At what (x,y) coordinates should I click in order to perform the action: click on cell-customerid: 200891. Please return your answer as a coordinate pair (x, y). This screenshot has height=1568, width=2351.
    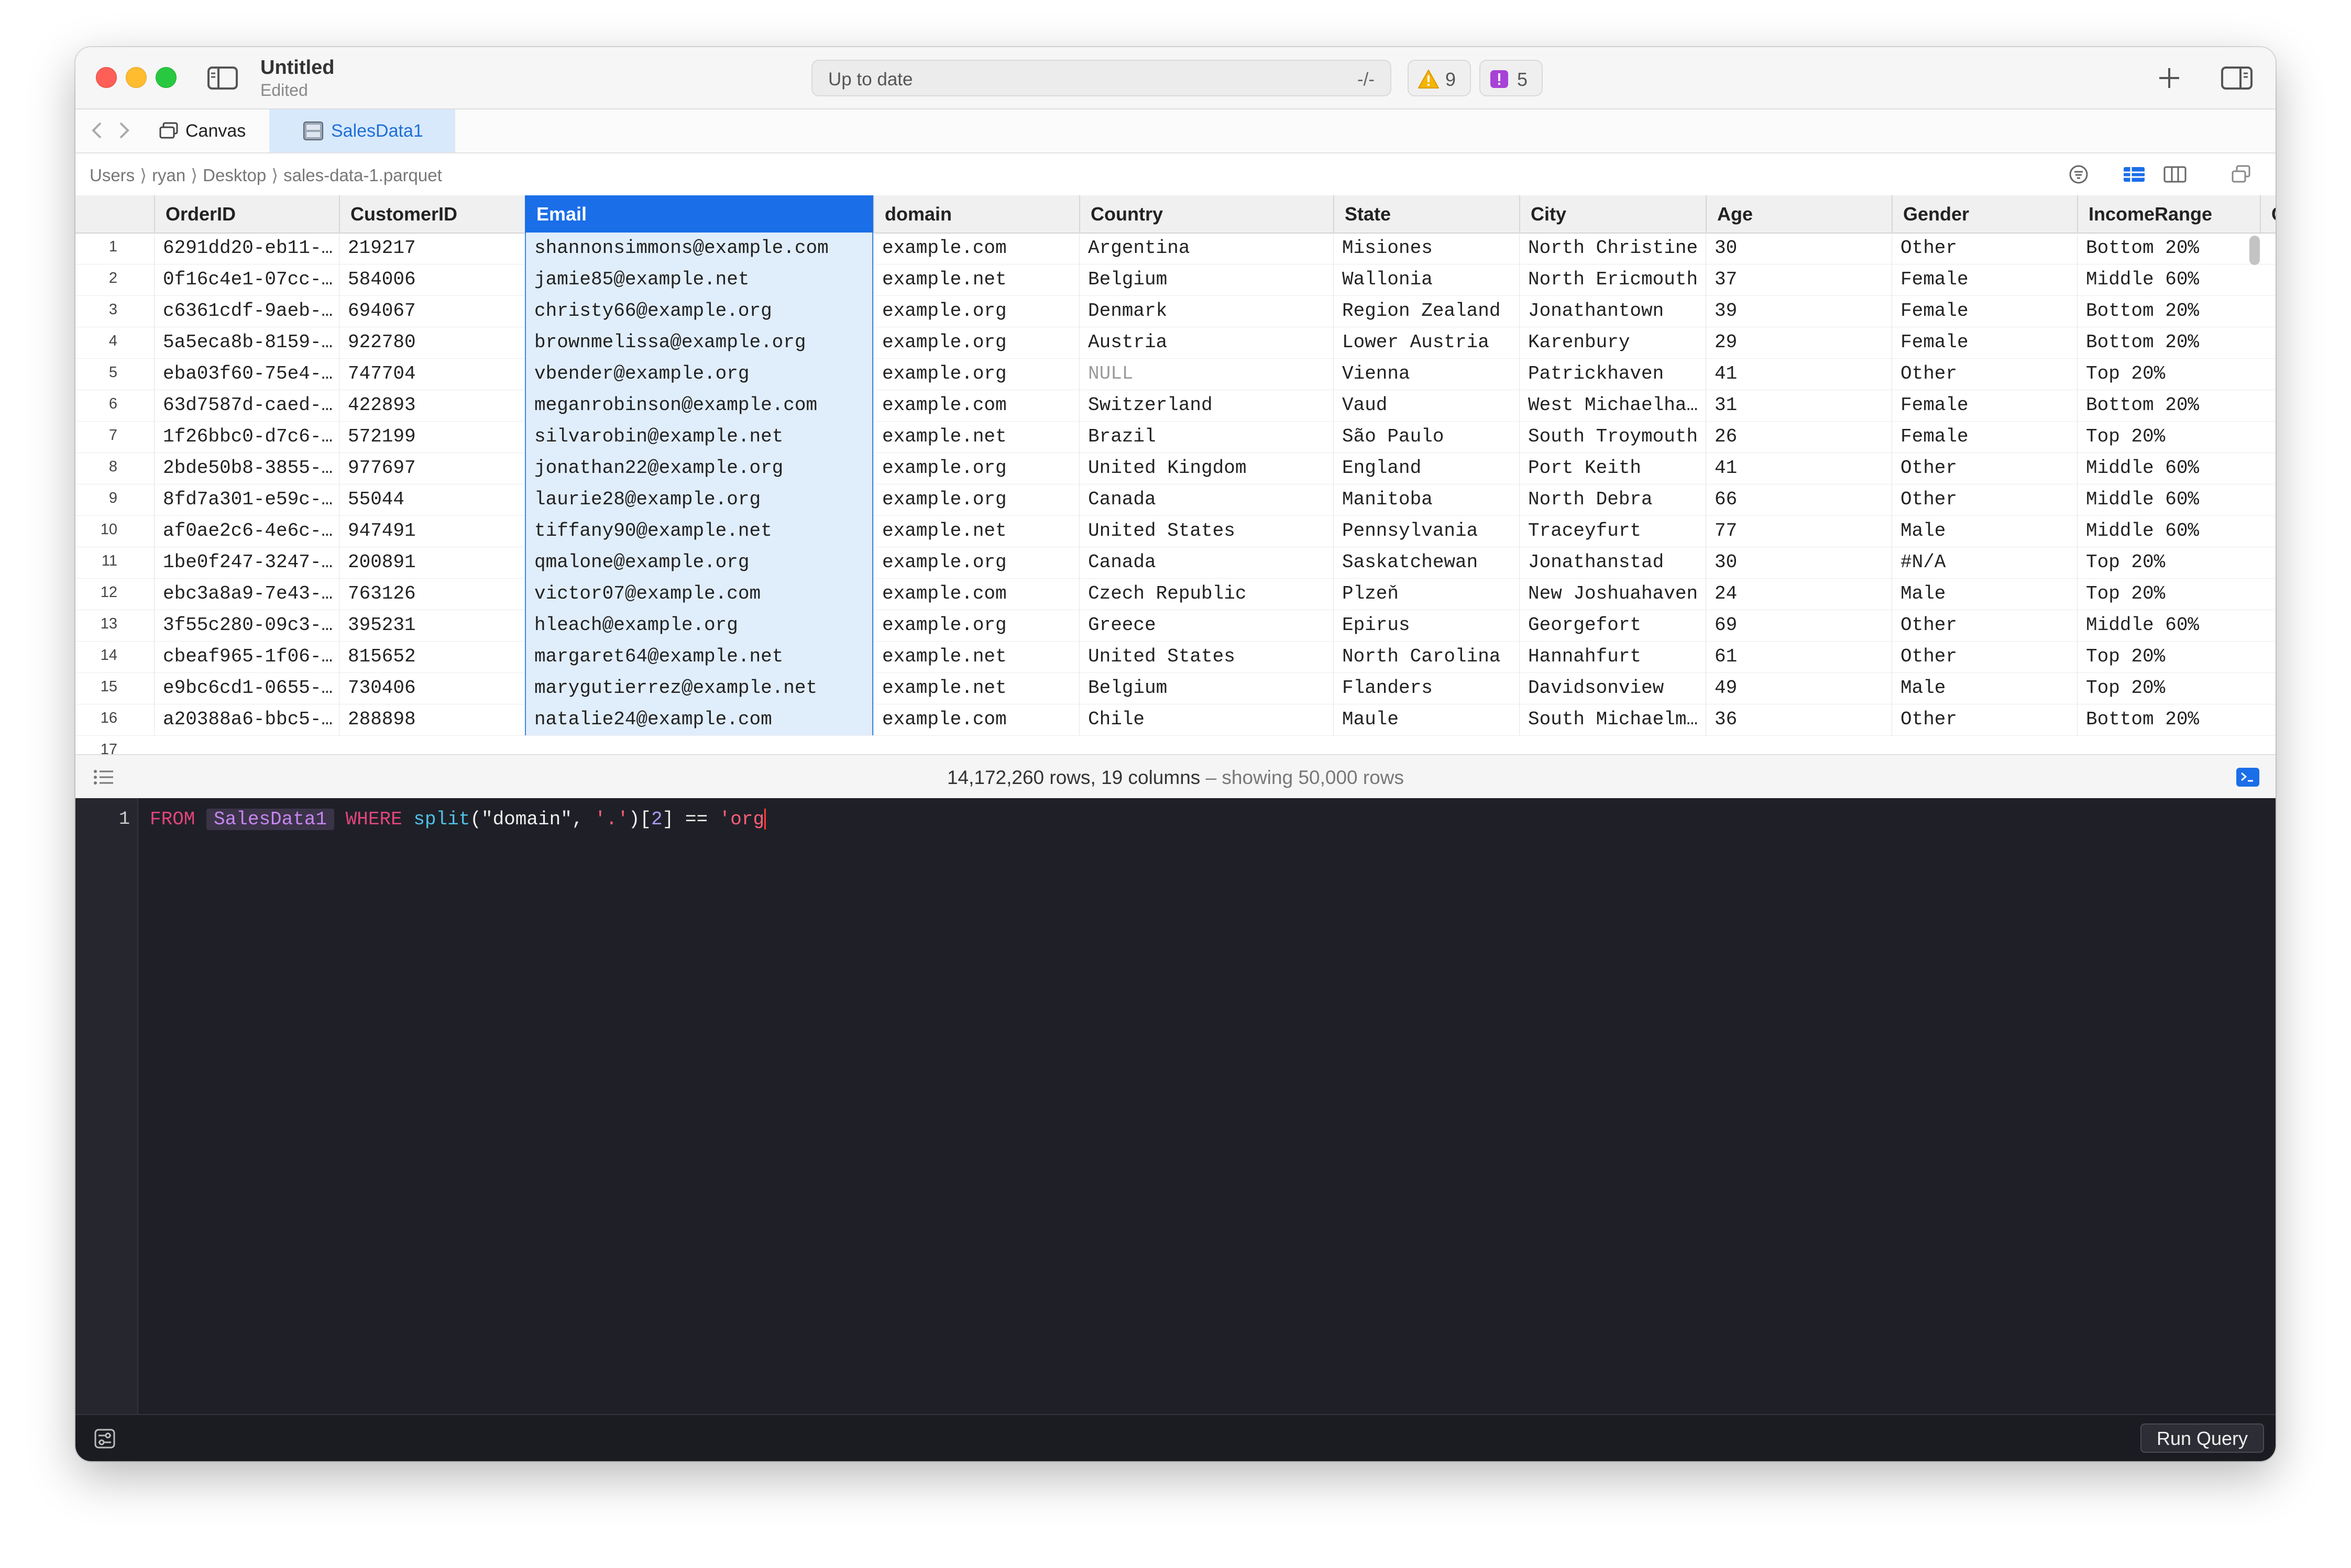
    Looking at the image, I should click on (432, 562).